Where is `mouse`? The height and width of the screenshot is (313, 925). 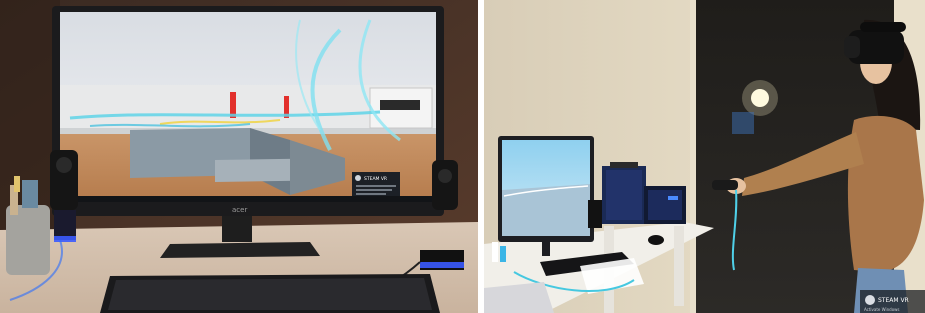
mouse is located at coordinates (656, 240).